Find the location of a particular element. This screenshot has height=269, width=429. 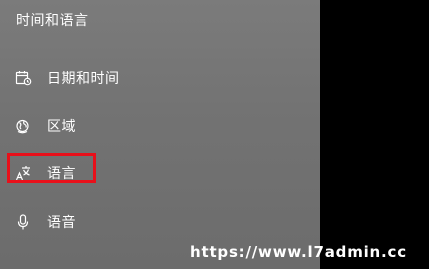

sidebar-item-label: 语音 is located at coordinates (61, 223).